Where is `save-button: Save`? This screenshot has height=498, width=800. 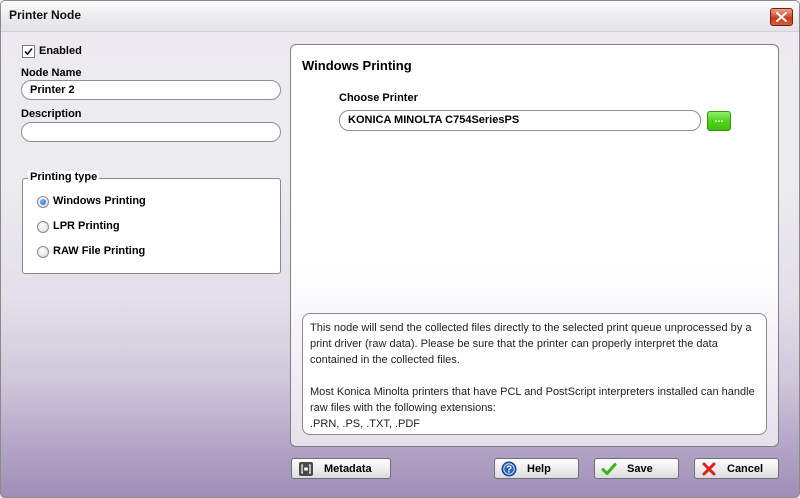 save-button: Save is located at coordinates (636, 468).